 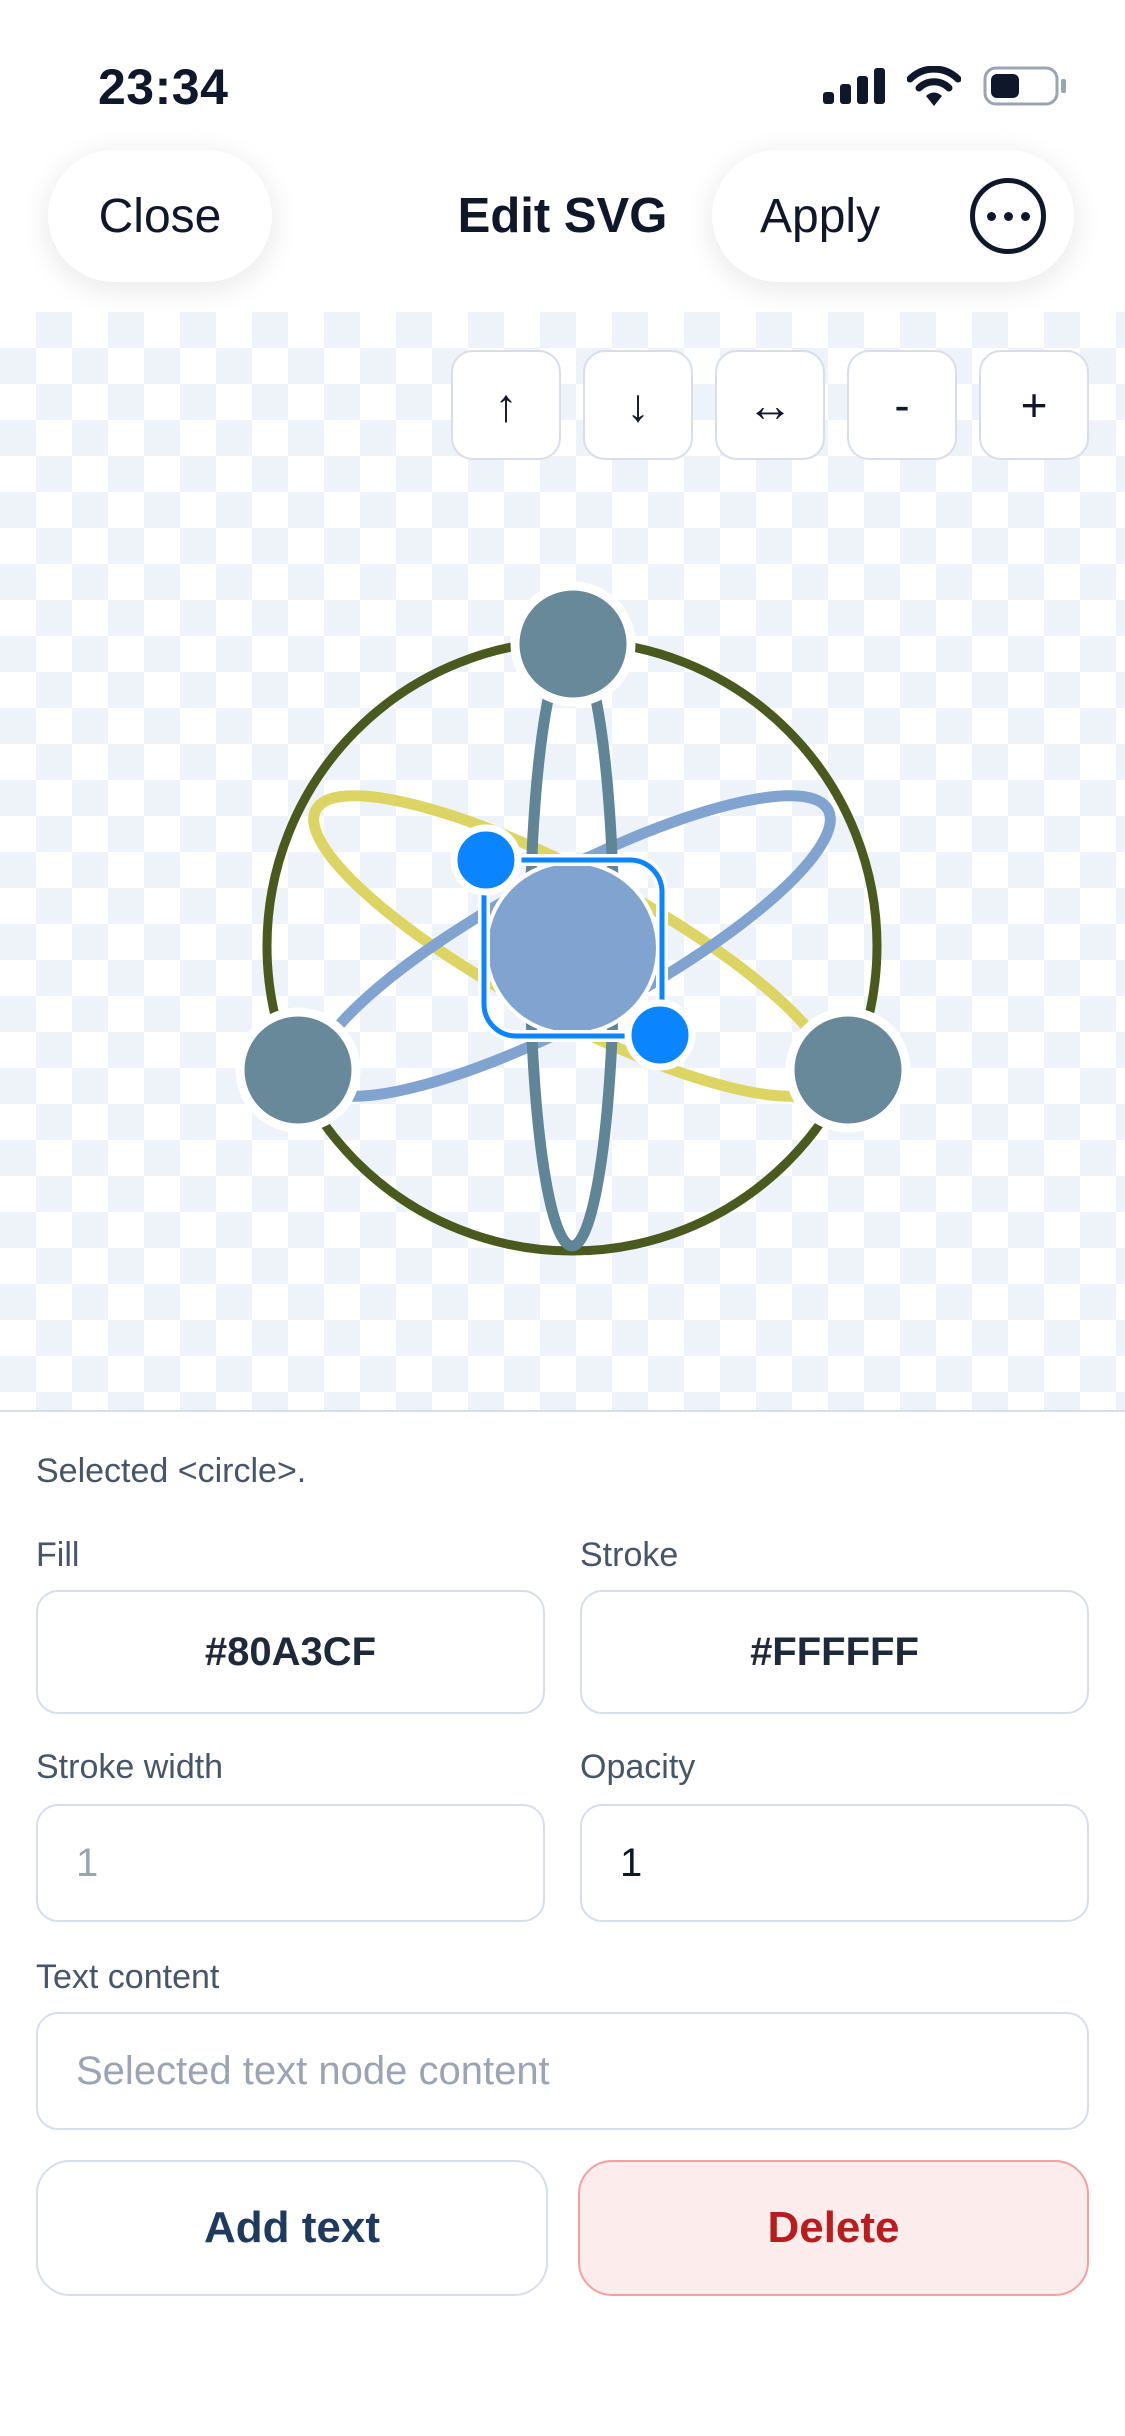 What do you see at coordinates (893, 216) in the screenshot?
I see `apply-group: Apply` at bounding box center [893, 216].